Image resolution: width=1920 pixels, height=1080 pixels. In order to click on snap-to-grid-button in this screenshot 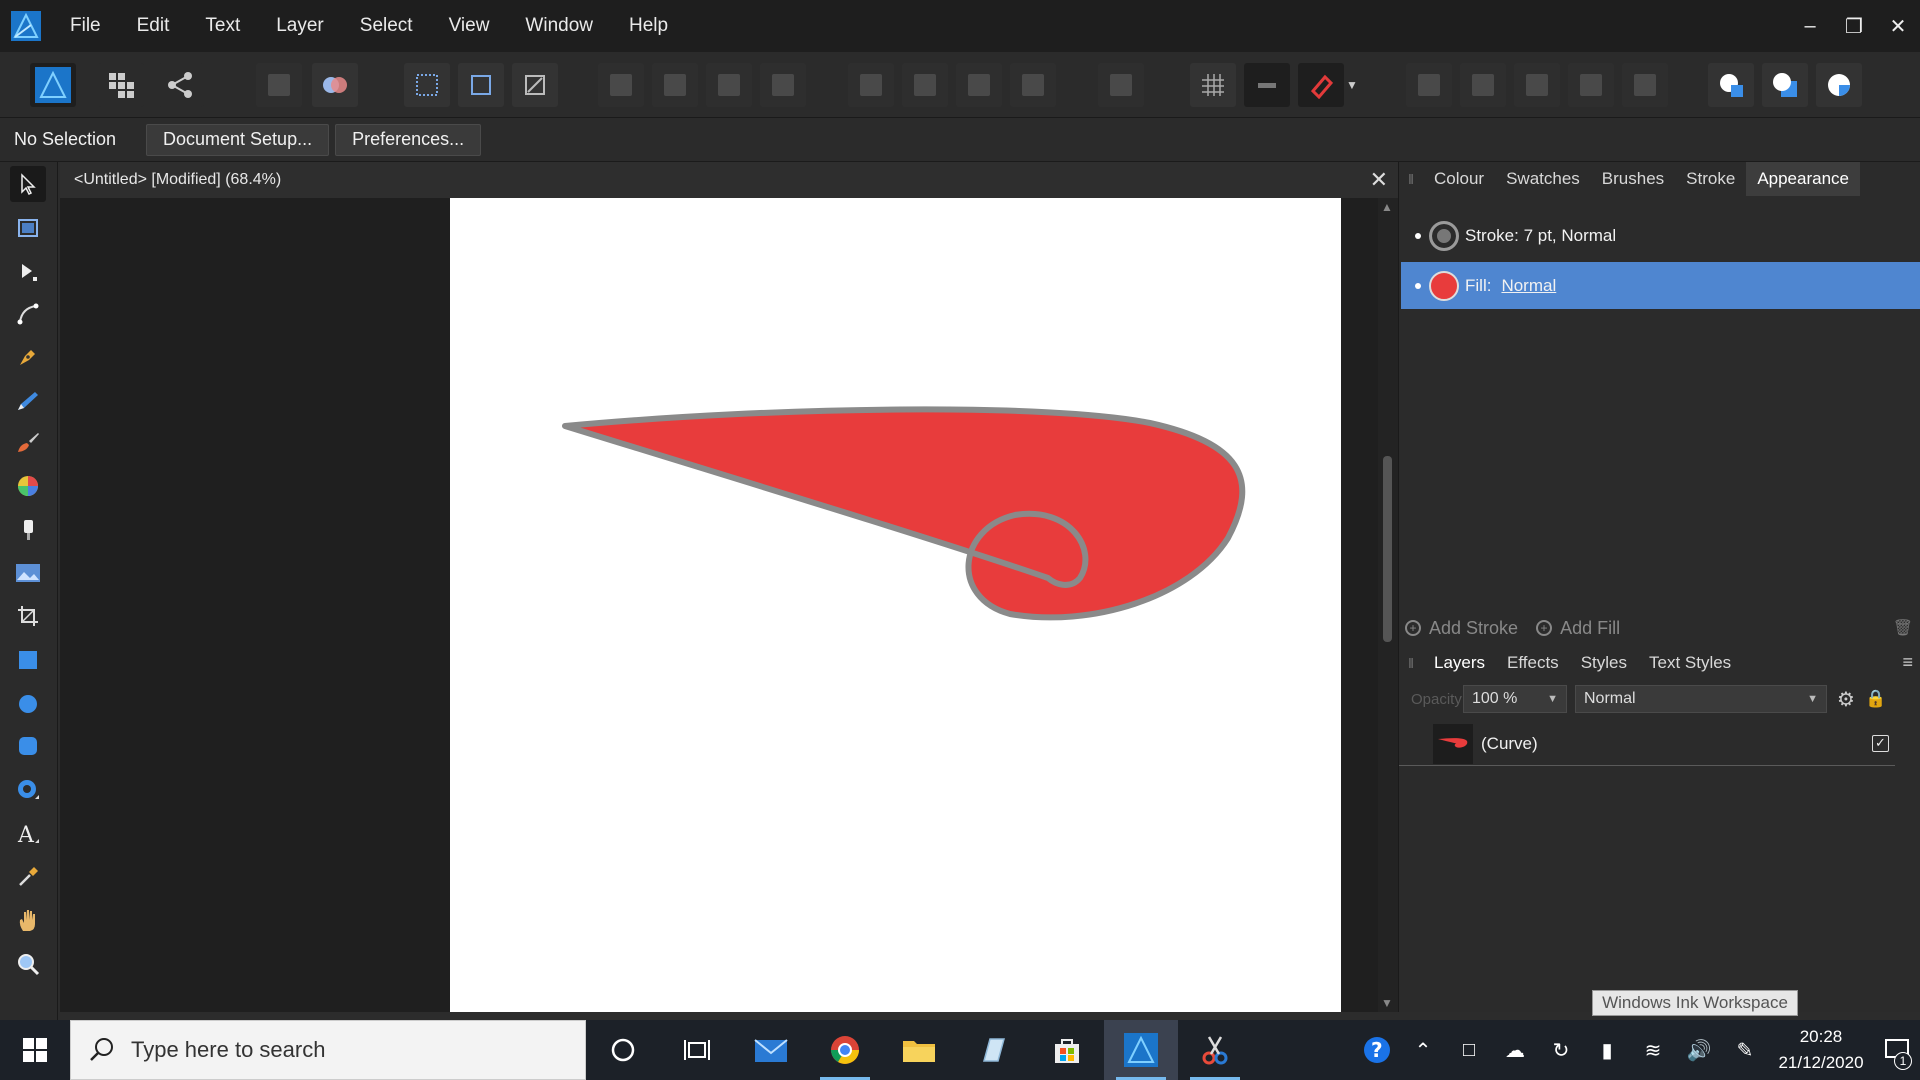, I will do `click(1213, 85)`.